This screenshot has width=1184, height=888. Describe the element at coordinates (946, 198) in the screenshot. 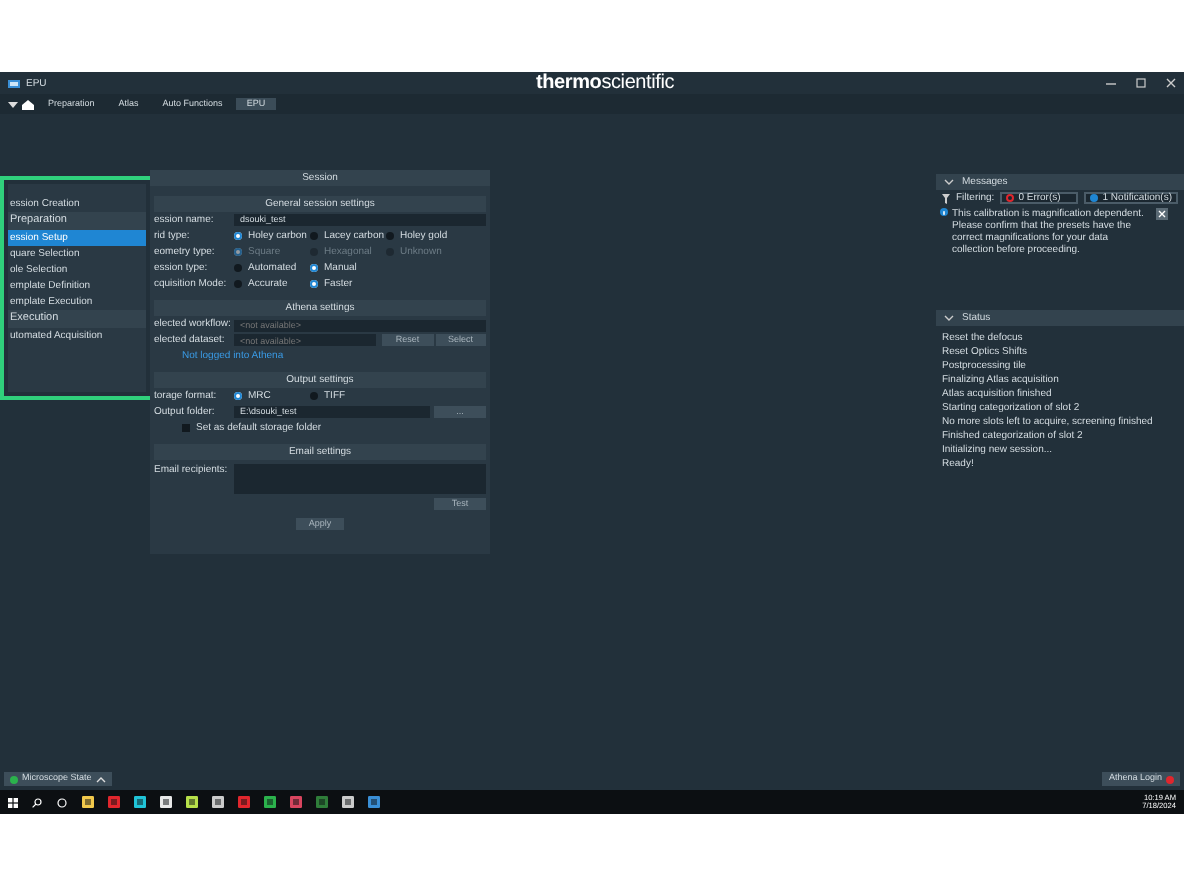

I see `filter-icon` at that location.